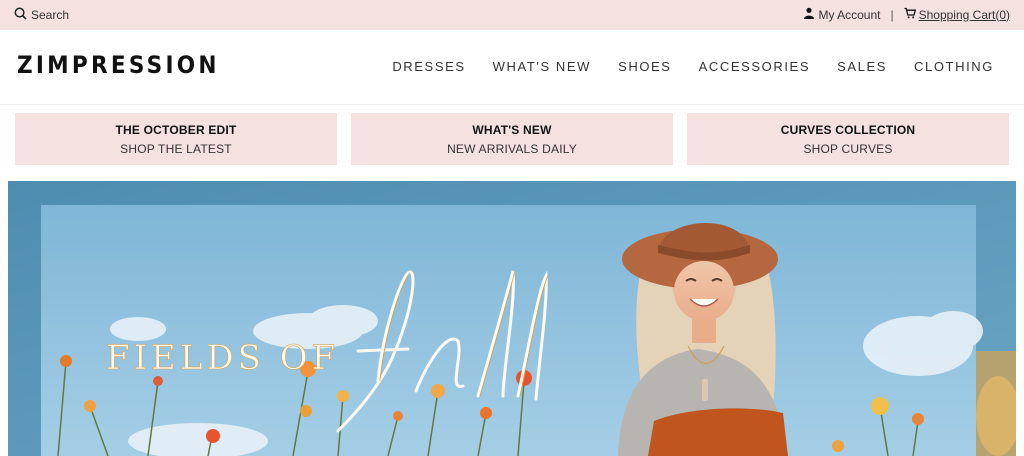 The height and width of the screenshot is (456, 1024). Describe the element at coordinates (512, 149) in the screenshot. I see `promo-subtitle: NEW ARRIVALS DAILY` at that location.